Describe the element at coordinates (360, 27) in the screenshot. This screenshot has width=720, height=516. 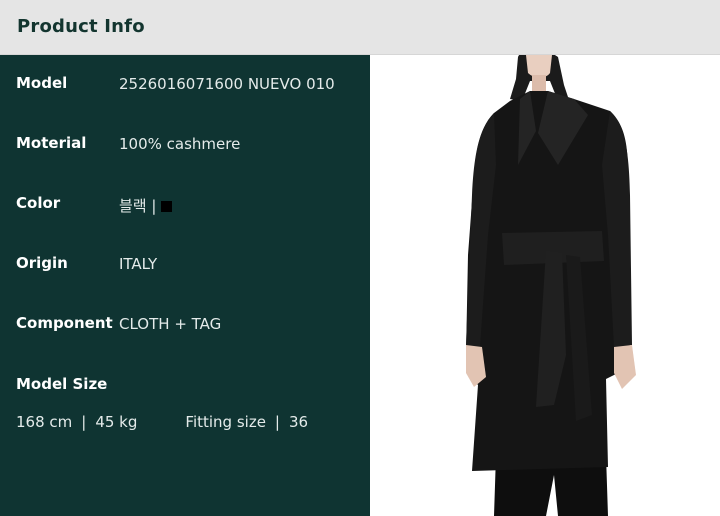
I see `section-header: Product Info` at that location.